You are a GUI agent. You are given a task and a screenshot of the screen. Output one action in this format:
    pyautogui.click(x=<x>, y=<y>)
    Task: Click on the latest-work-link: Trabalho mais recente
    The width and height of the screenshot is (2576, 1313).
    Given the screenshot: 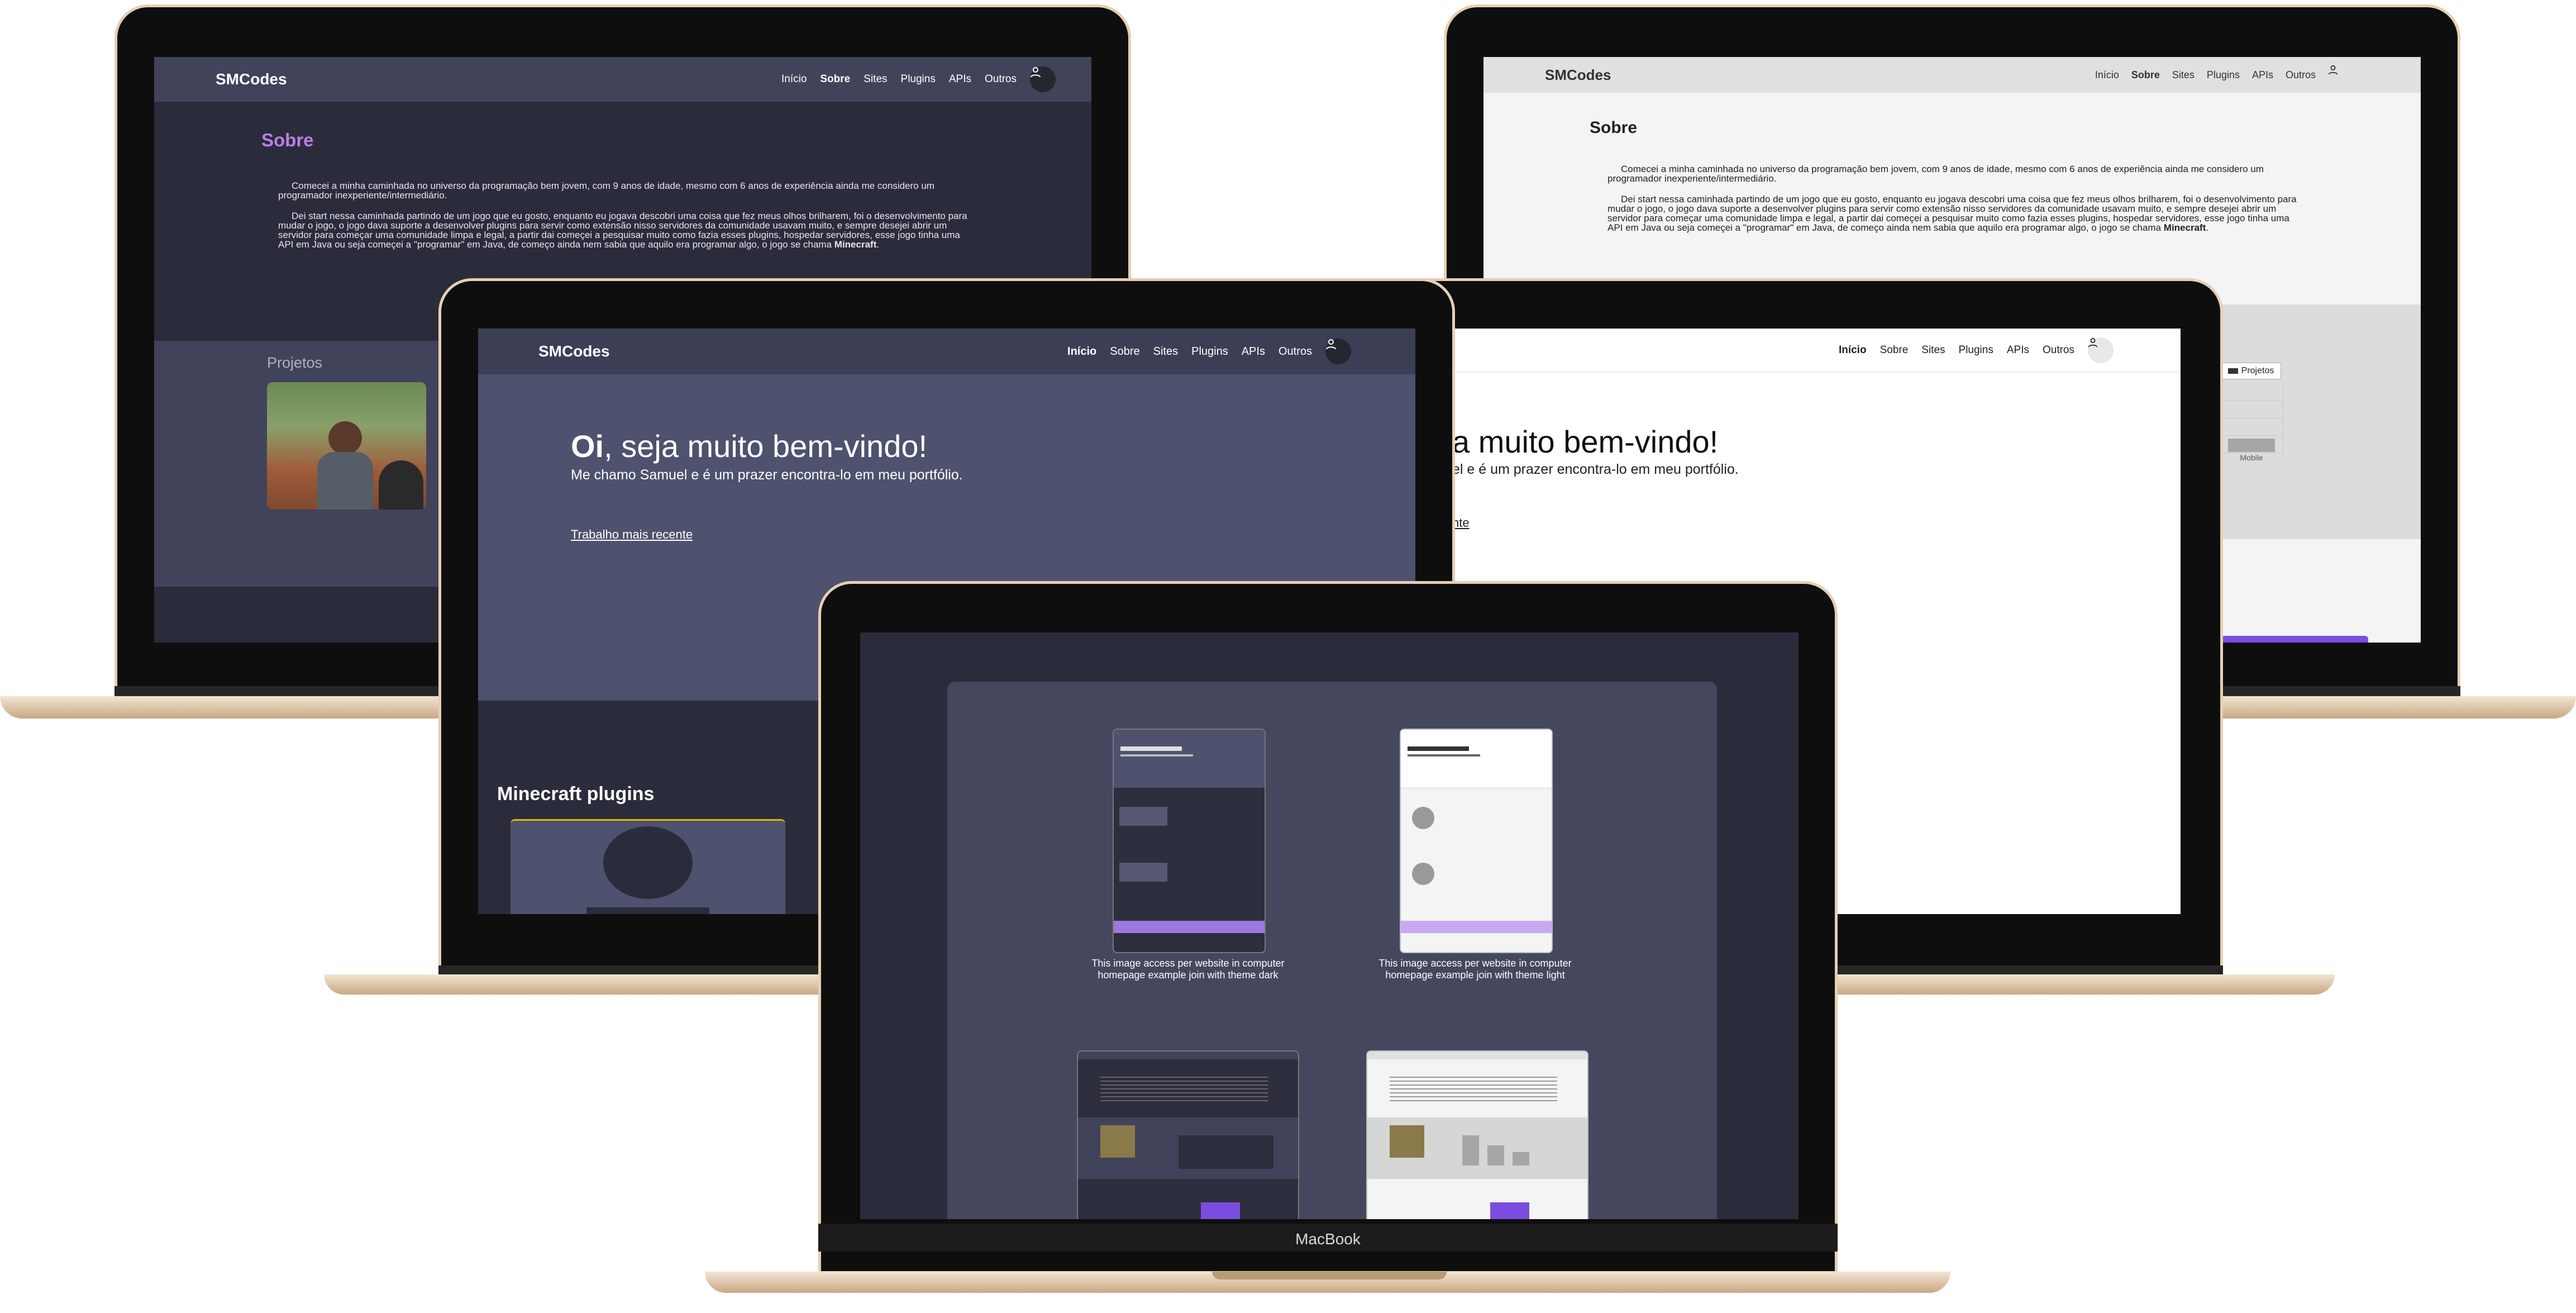 What is the action you would take?
    pyautogui.click(x=632, y=534)
    